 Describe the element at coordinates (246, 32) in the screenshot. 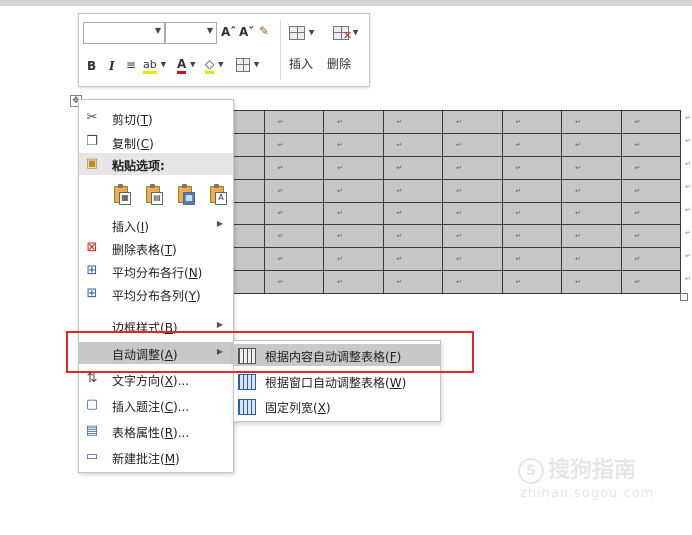

I see `shrink-font-button: Aˇ` at that location.